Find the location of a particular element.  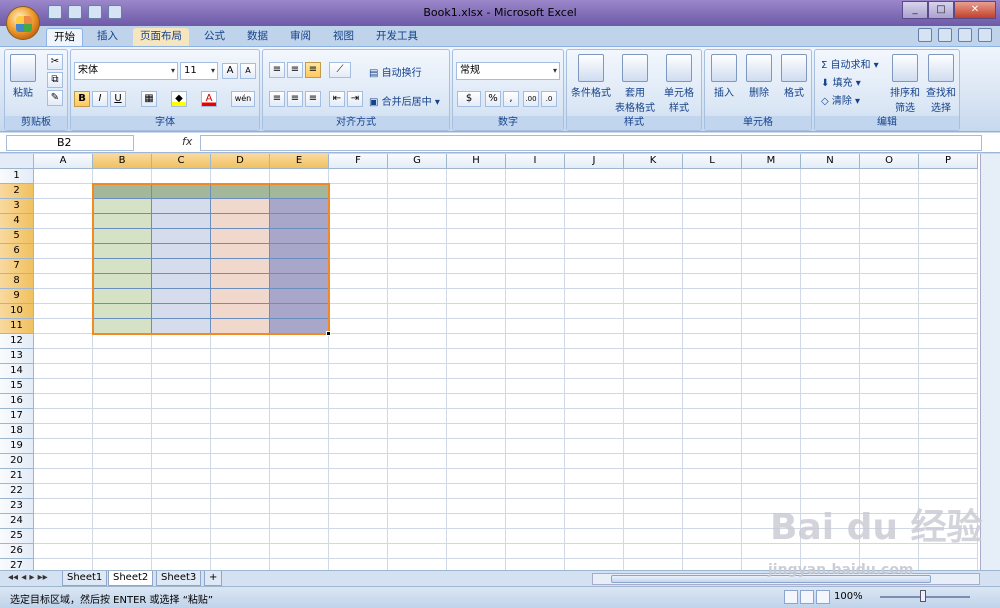

cell-O19 is located at coordinates (889, 446).